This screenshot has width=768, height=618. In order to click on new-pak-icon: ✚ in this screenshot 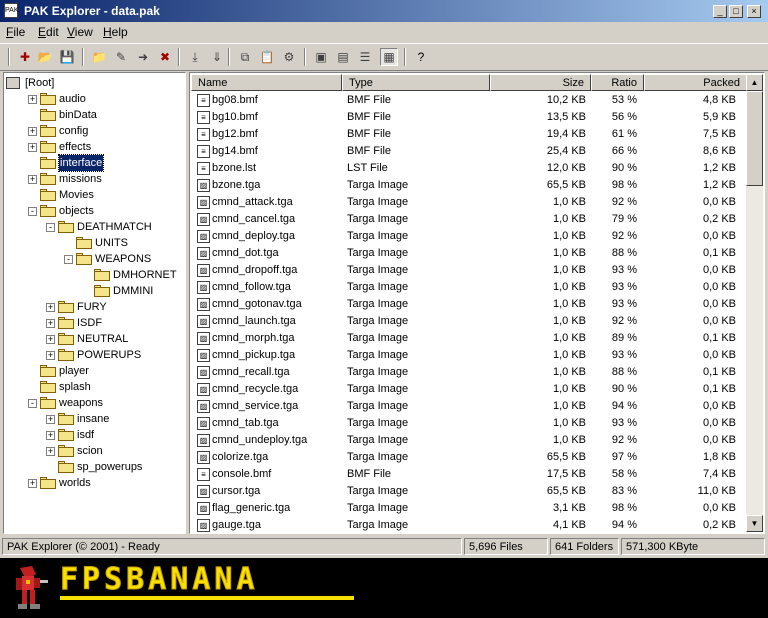, I will do `click(25, 57)`.